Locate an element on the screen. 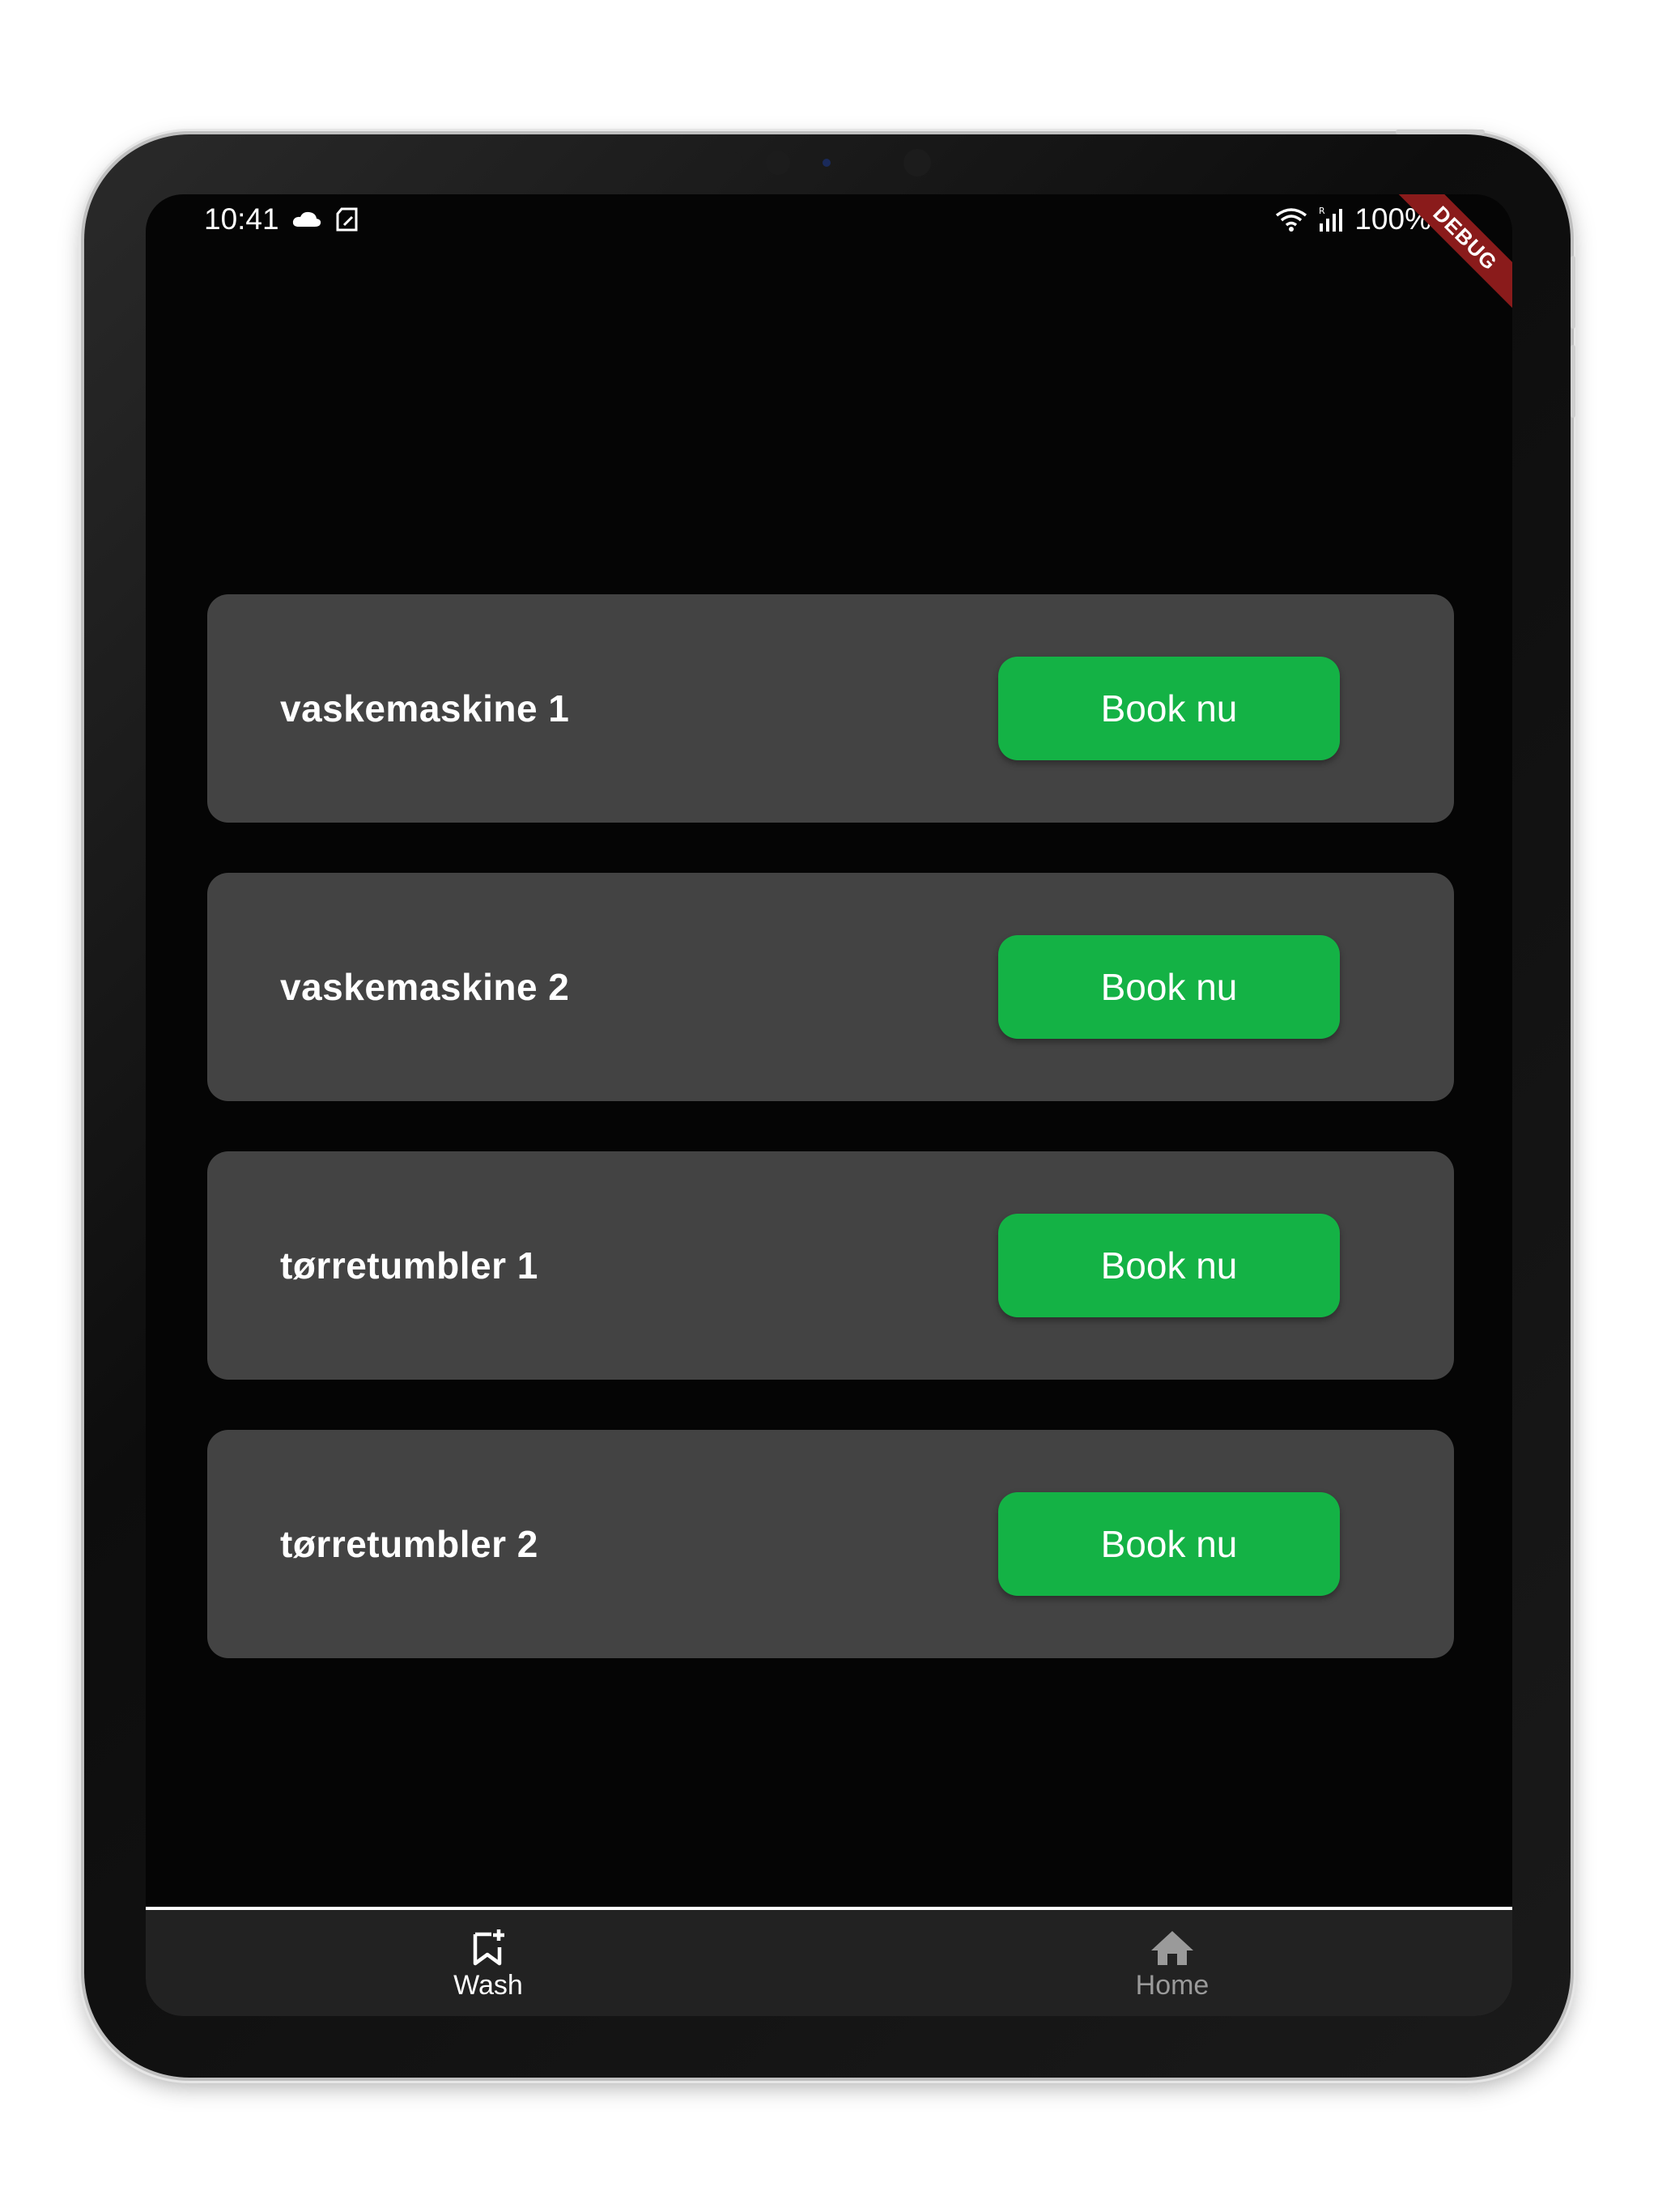  front-camera-icon is located at coordinates (732, 162).